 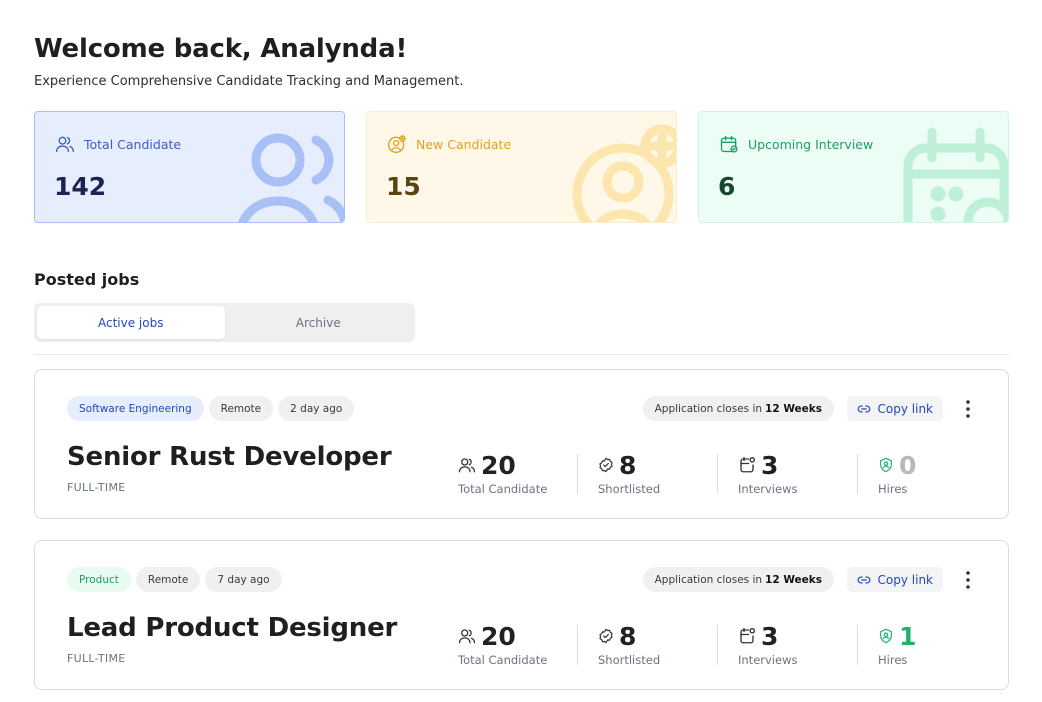 What do you see at coordinates (189, 167) in the screenshot?
I see `stat-card-total-candidate: Total Candidate 142` at bounding box center [189, 167].